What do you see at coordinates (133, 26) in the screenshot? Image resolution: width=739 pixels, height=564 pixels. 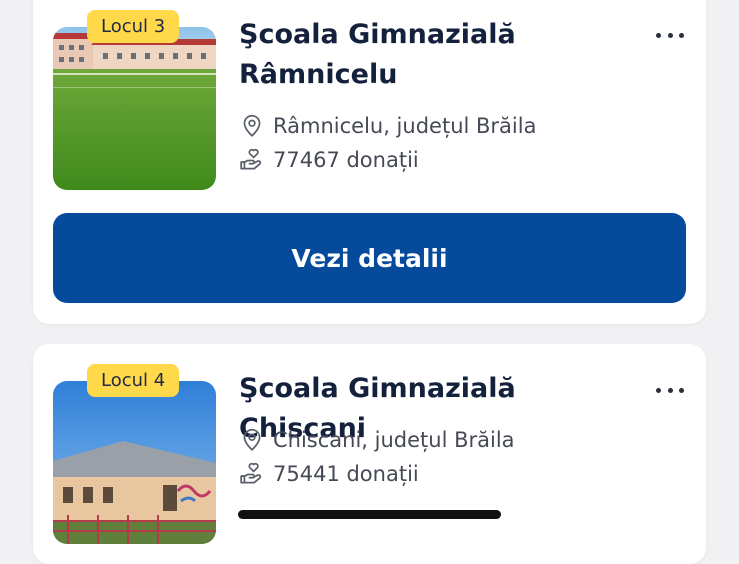 I see `rank-badge: Locul 3` at bounding box center [133, 26].